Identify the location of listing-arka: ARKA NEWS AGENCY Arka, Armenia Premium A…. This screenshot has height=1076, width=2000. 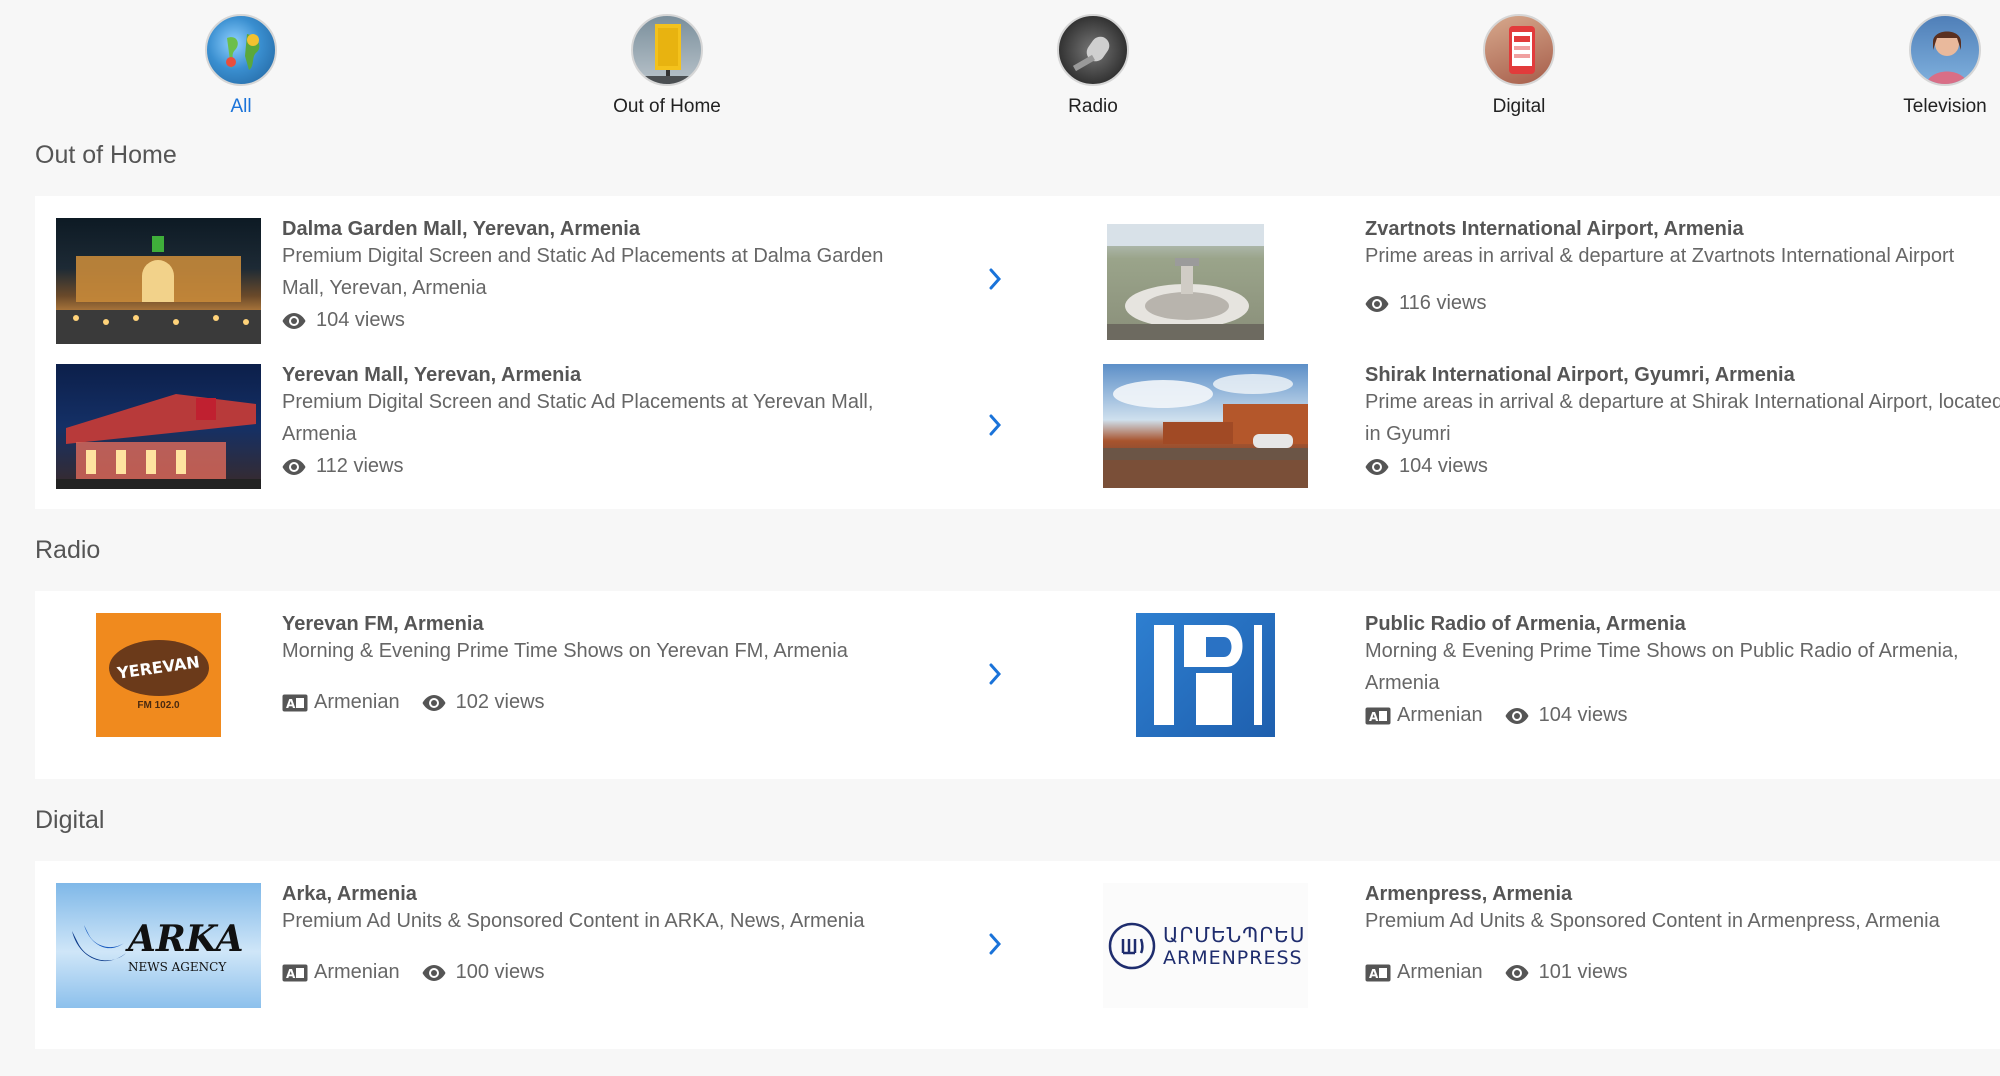
(535, 955).